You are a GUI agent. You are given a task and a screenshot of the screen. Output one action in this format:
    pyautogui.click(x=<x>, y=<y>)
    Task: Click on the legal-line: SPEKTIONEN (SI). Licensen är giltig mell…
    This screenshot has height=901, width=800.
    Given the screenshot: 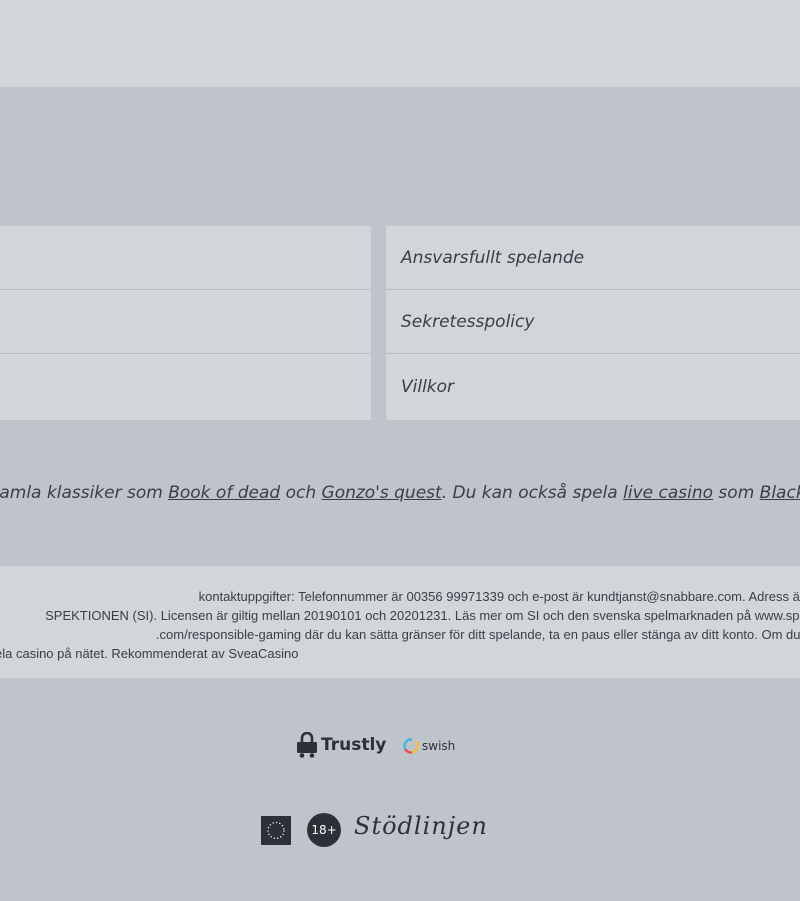 What is the action you would take?
    pyautogui.click(x=422, y=615)
    